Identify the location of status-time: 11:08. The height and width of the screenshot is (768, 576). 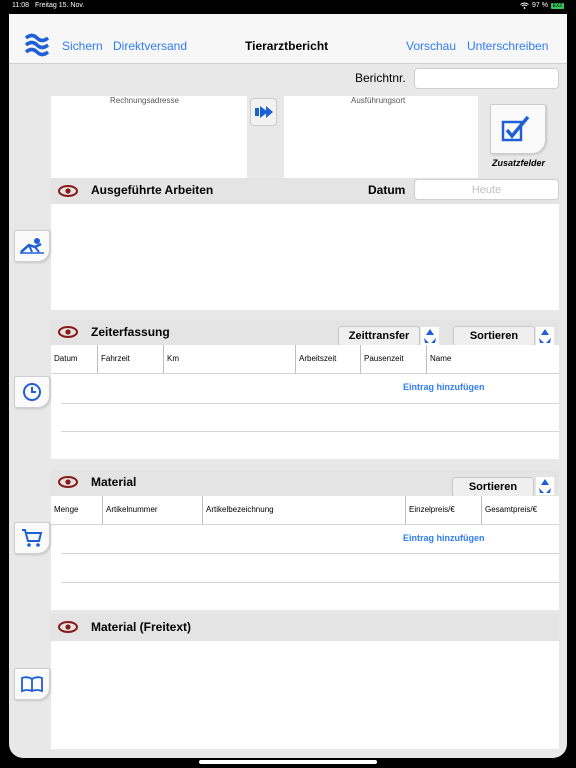
(20, 5).